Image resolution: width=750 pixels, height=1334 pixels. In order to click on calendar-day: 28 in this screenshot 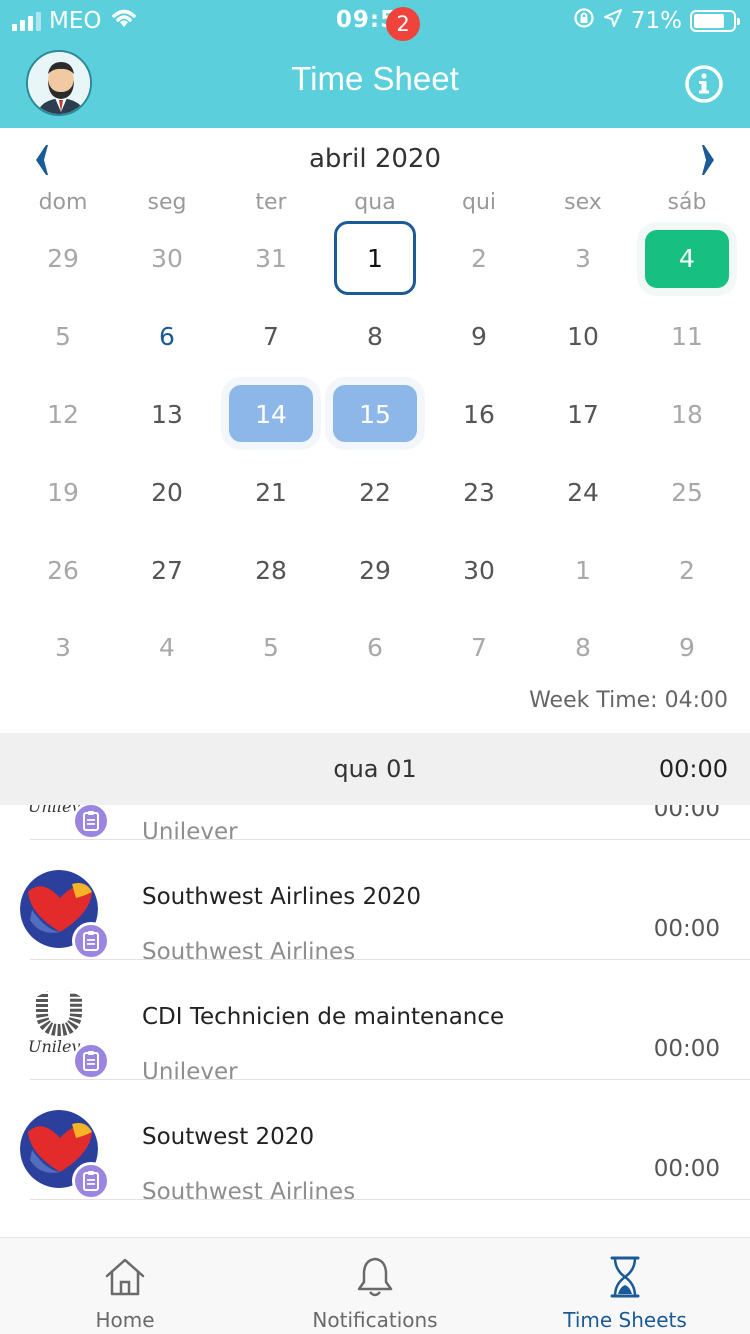, I will do `click(271, 570)`.